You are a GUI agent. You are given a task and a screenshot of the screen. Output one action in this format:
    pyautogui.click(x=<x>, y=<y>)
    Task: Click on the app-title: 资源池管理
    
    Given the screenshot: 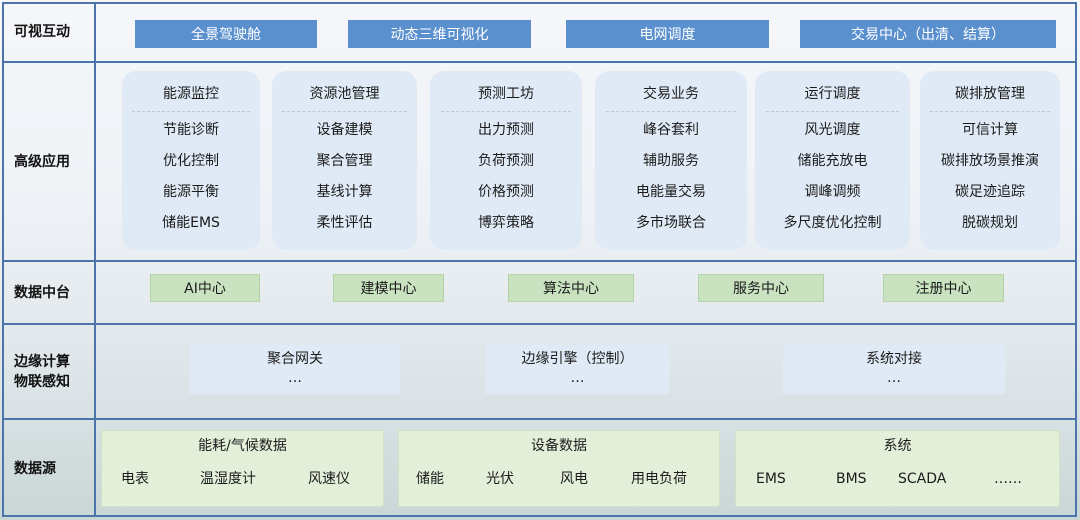 What is the action you would take?
    pyautogui.click(x=344, y=94)
    